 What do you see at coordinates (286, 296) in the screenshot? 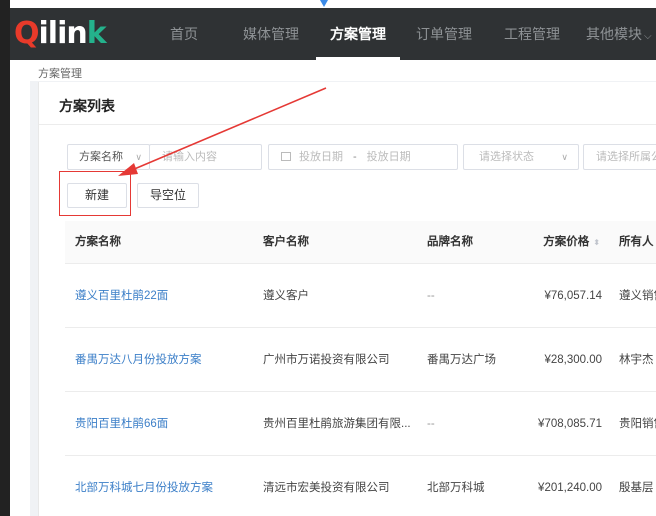
I see `client-cell: 遵义客户` at bounding box center [286, 296].